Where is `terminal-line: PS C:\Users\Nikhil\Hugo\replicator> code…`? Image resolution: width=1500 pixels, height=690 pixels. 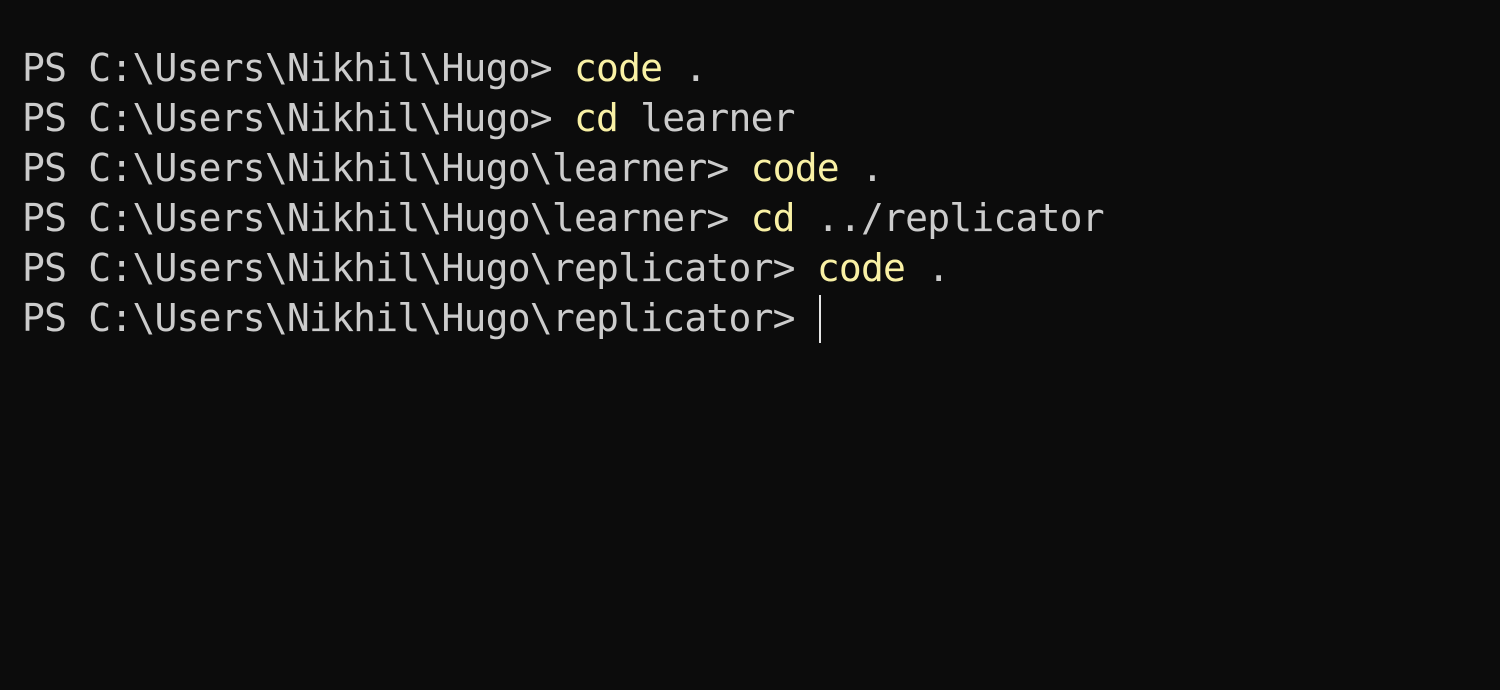 terminal-line: PS C:\Users\Nikhil\Hugo\replicator> code… is located at coordinates (761, 268).